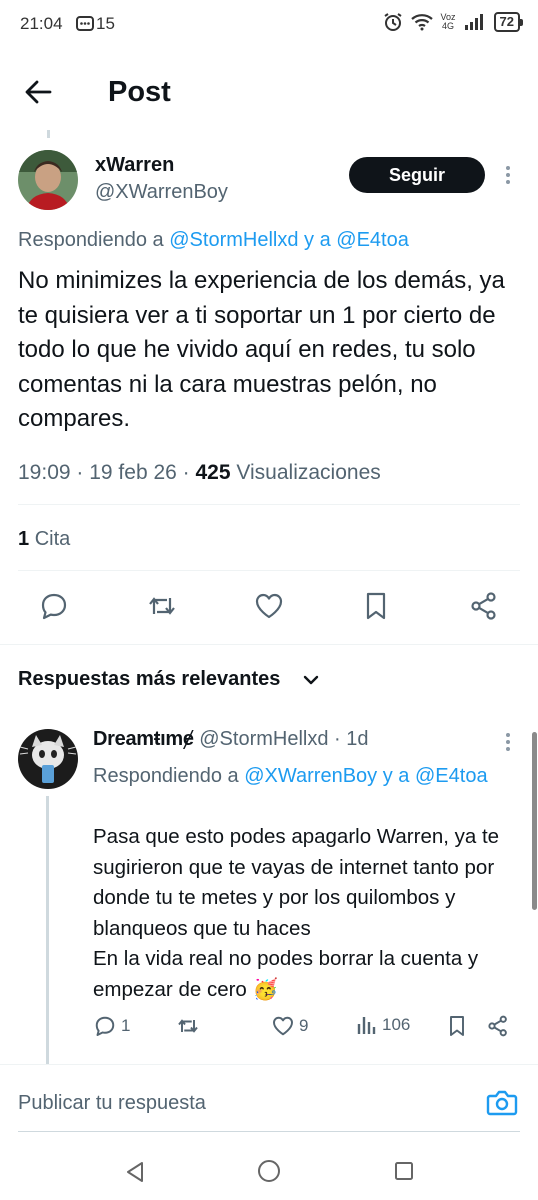 The width and height of the screenshot is (538, 1200). I want to click on replying-to: Respondiendo a @StormHellxd y a @E4toa, so click(213, 240).